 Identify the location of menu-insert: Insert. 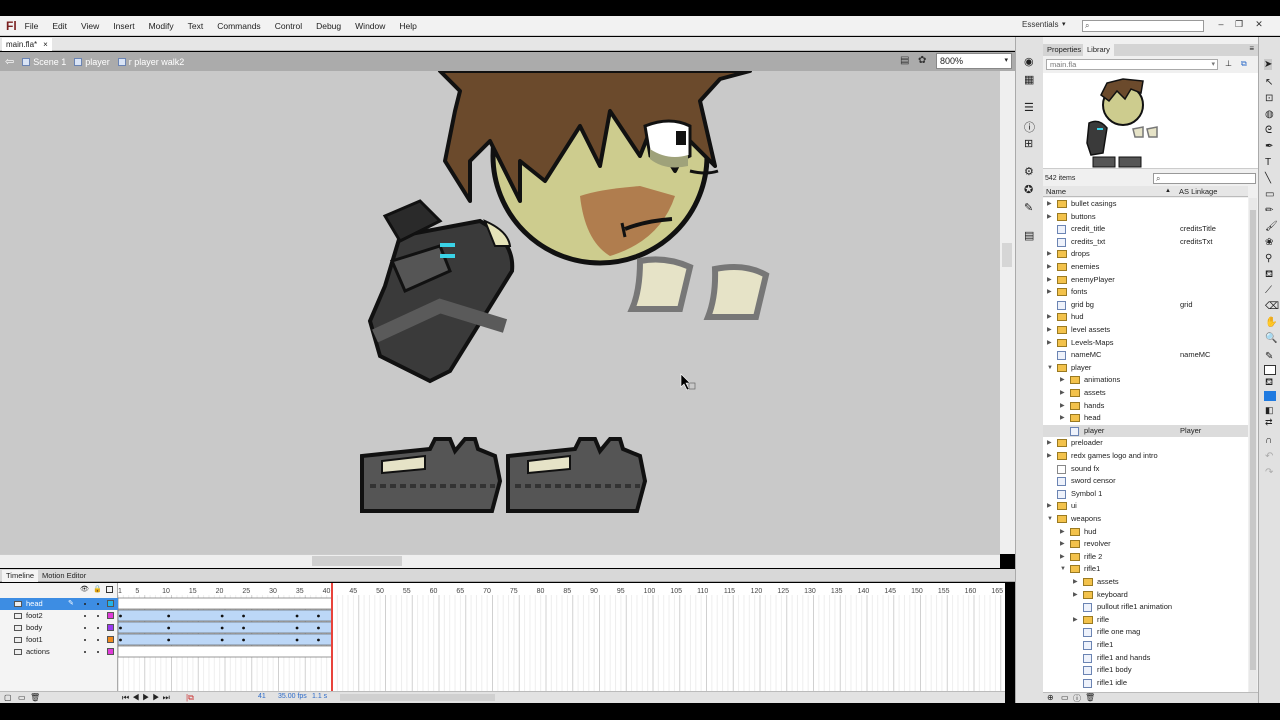
(123, 26).